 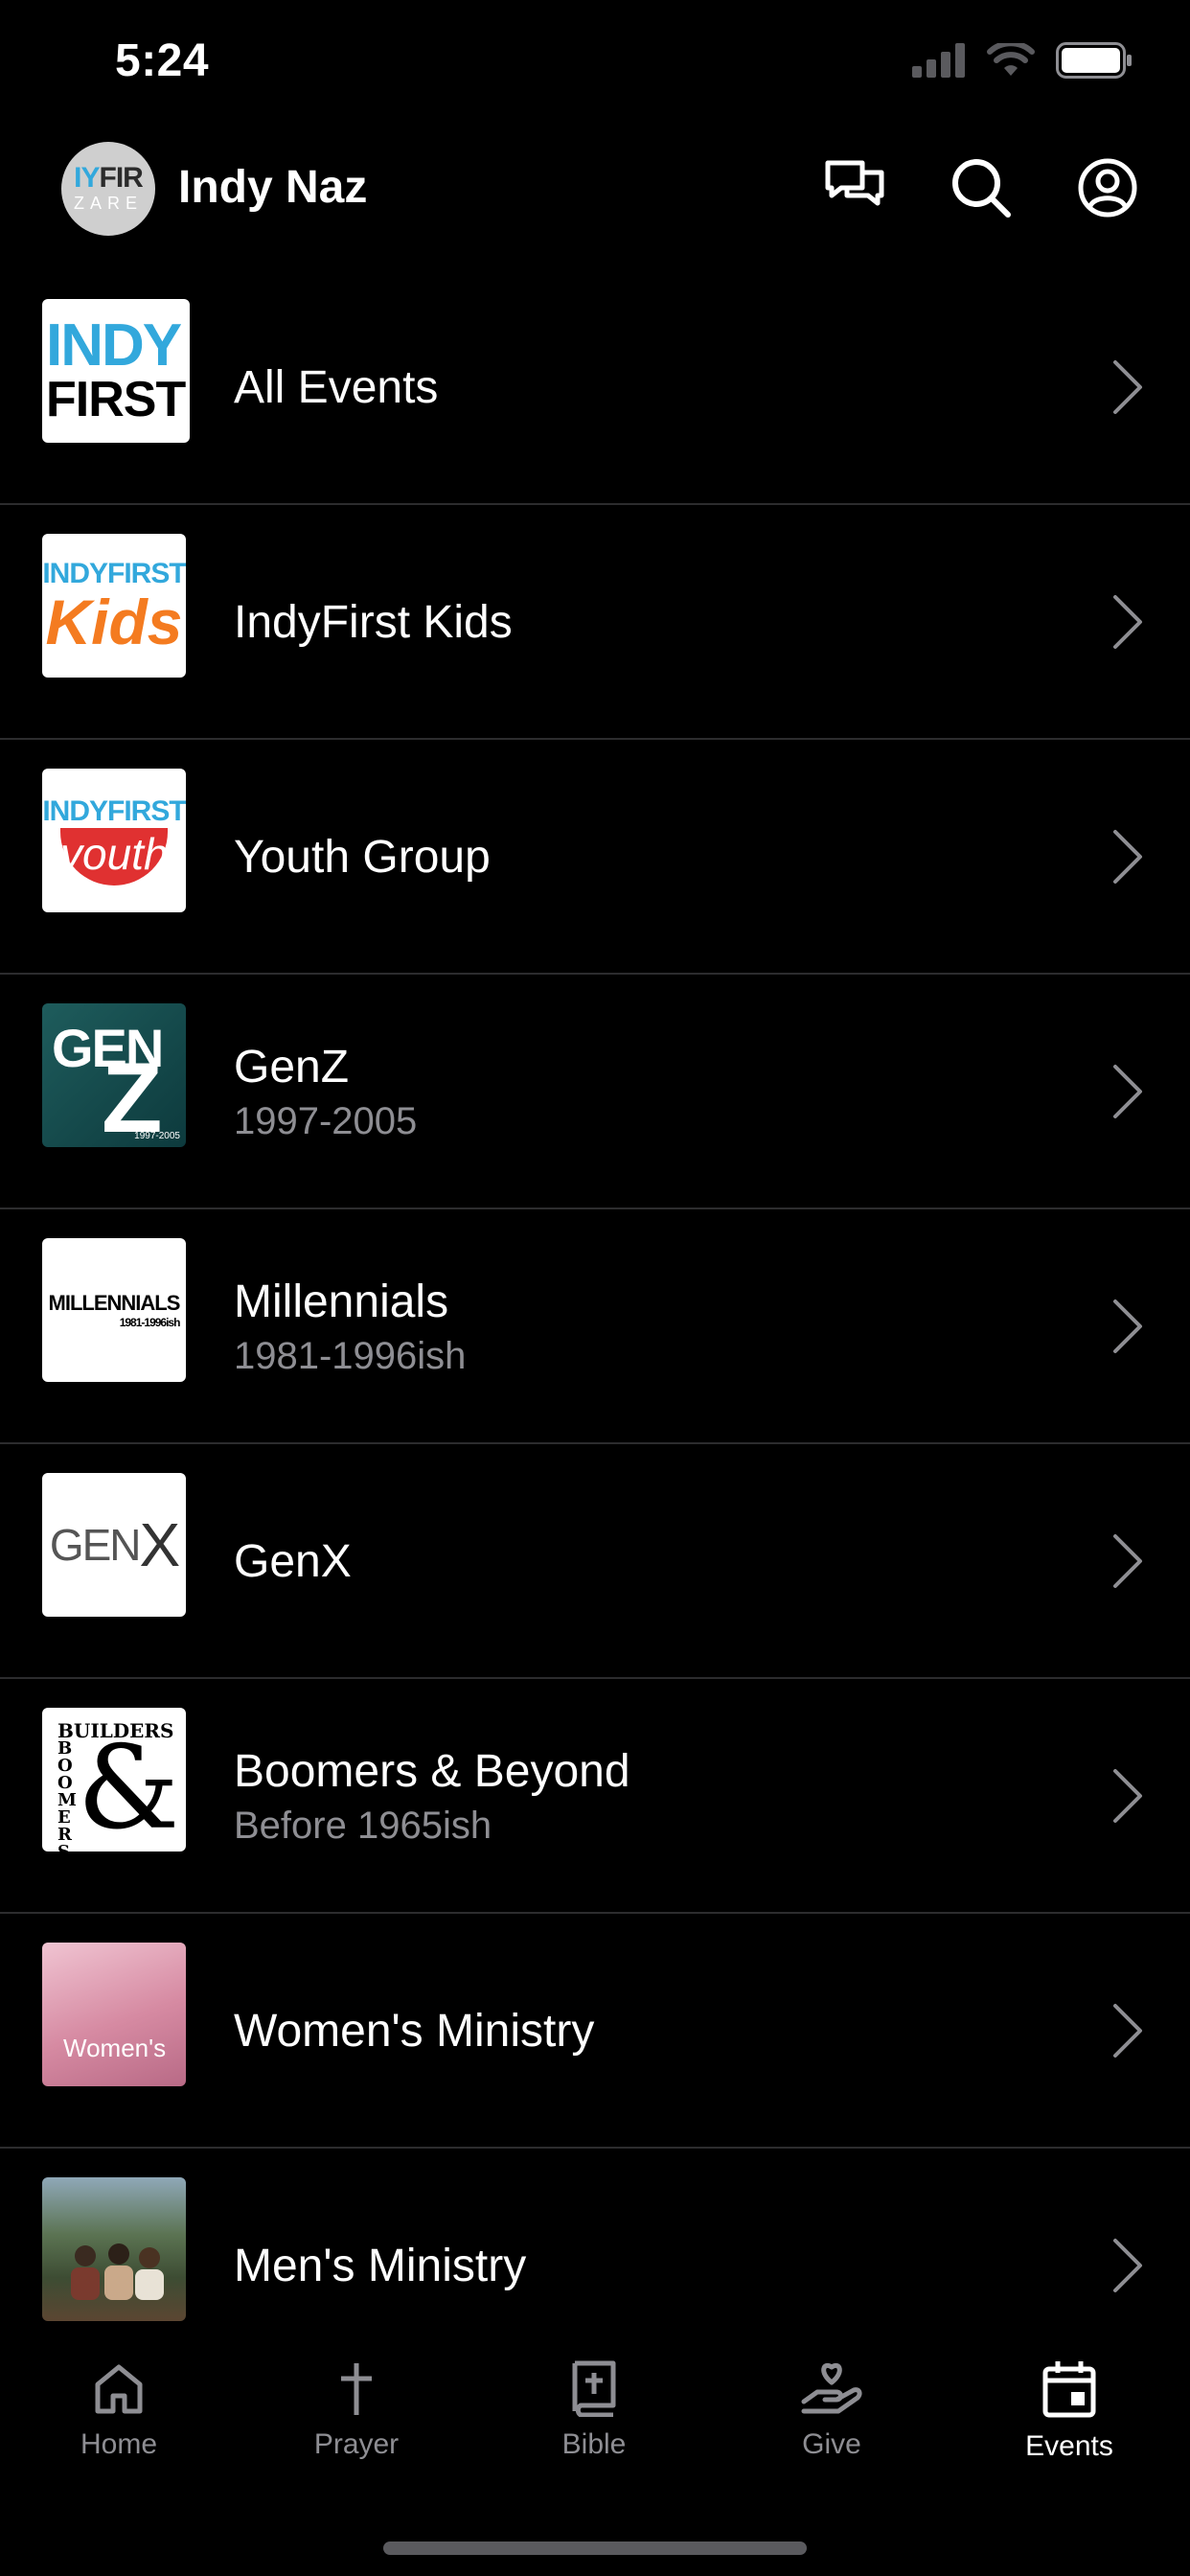 I want to click on thumb-text: BUILDERS, so click(x=116, y=1730).